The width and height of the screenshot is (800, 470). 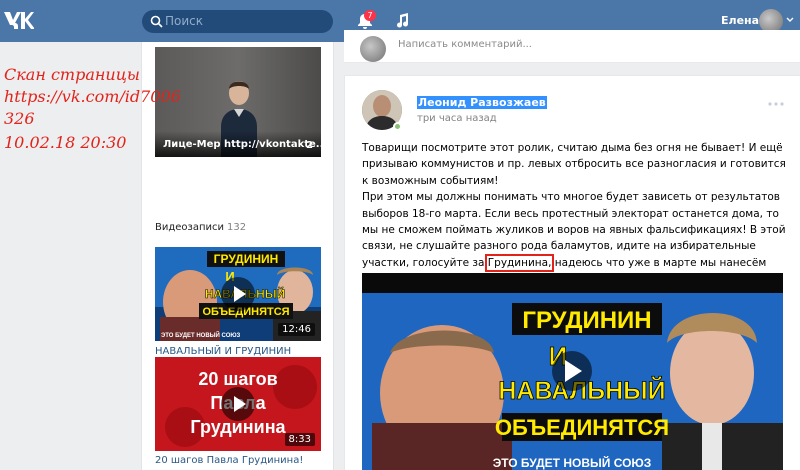 What do you see at coordinates (582, 427) in the screenshot?
I see `video-line: ОБЪЕДИНЯТСЯ` at bounding box center [582, 427].